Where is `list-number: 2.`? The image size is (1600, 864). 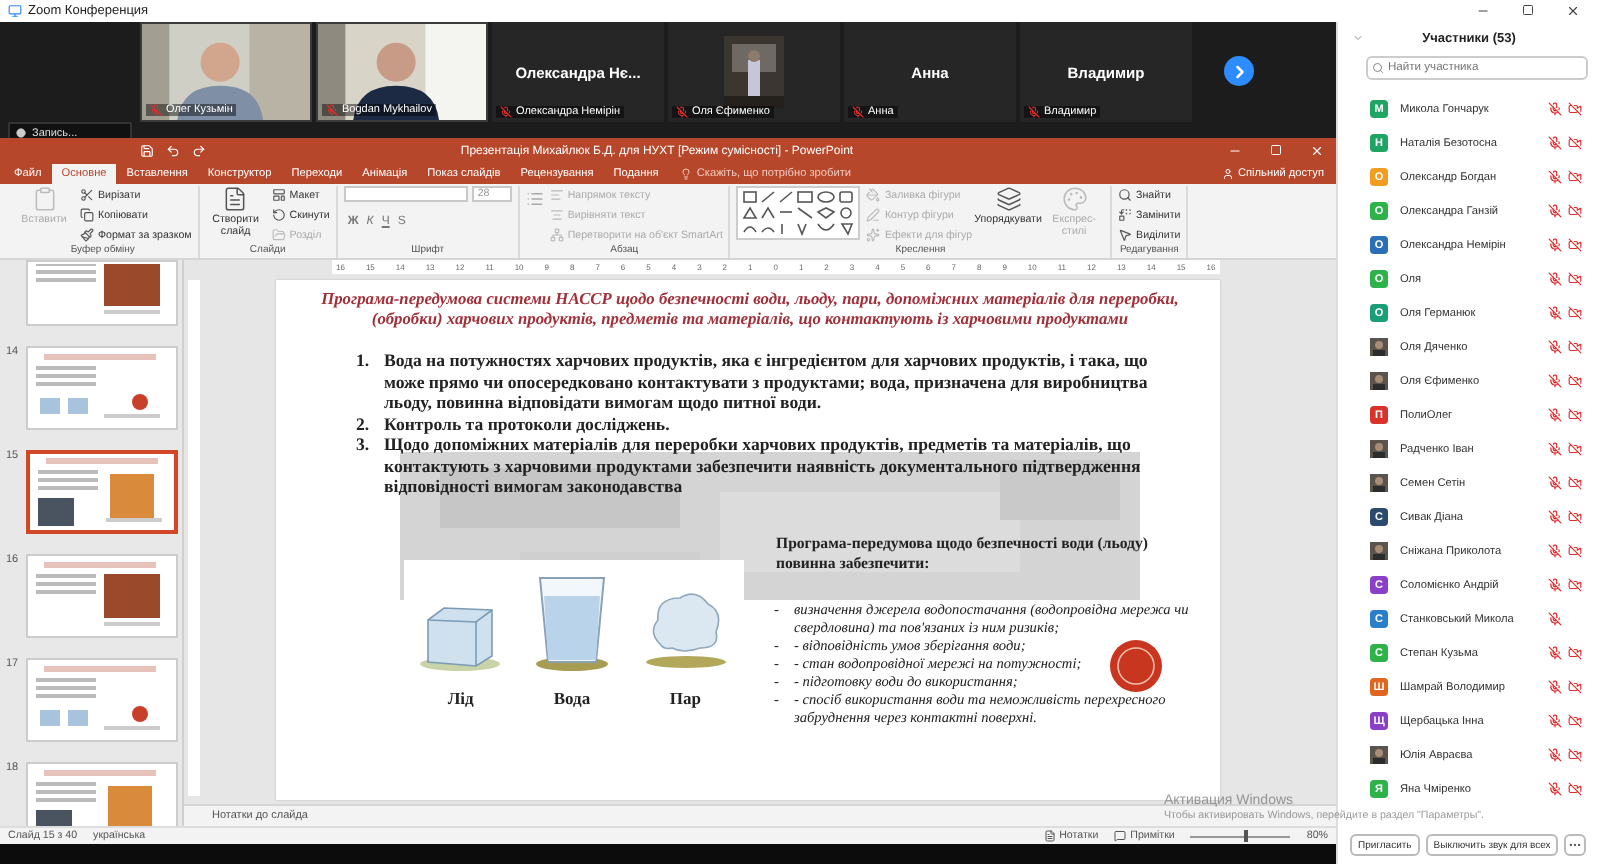 list-number: 2. is located at coordinates (364, 423).